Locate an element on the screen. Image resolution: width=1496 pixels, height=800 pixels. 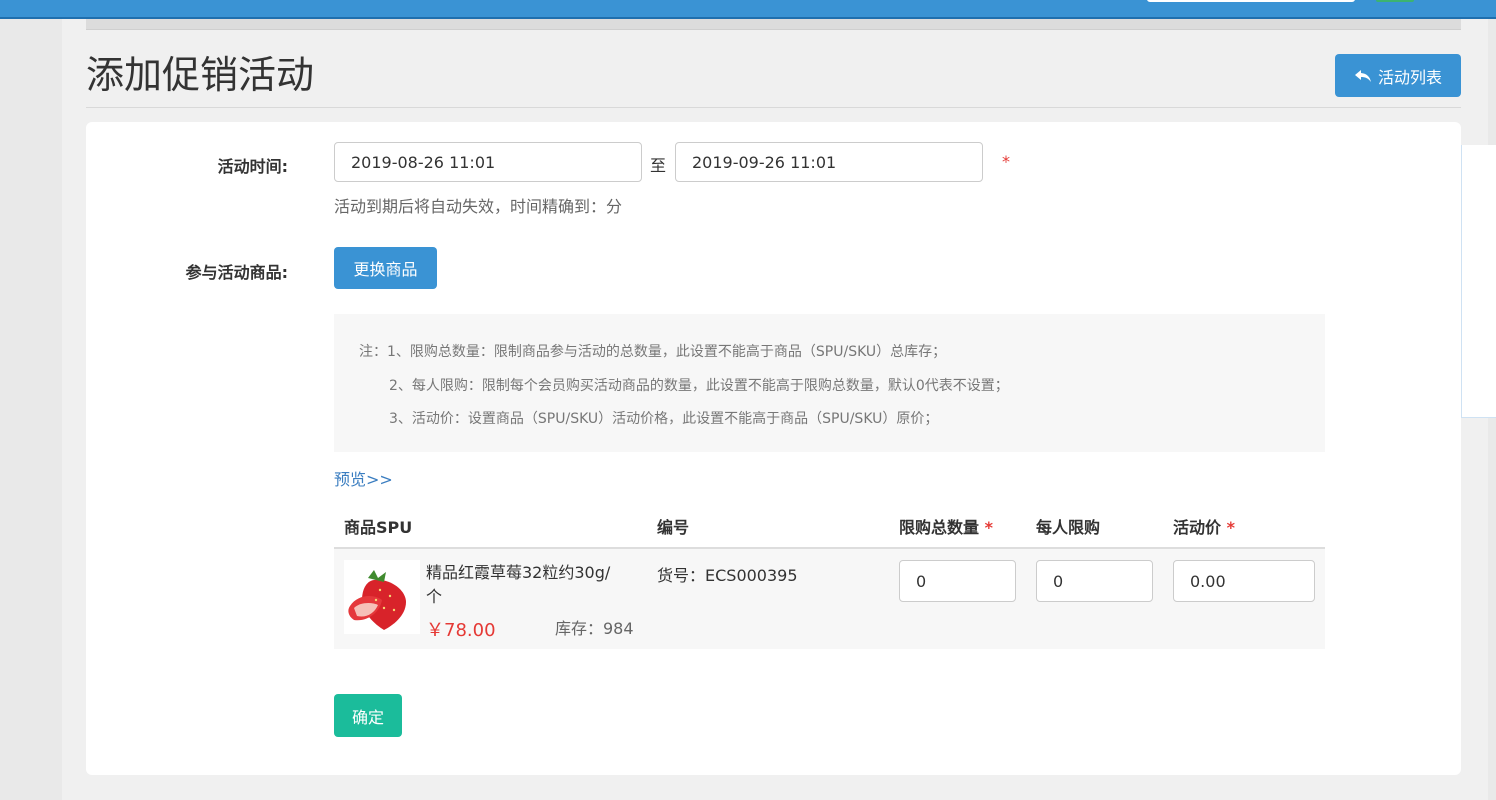
page-title: 添加促销活动 is located at coordinates (200, 75).